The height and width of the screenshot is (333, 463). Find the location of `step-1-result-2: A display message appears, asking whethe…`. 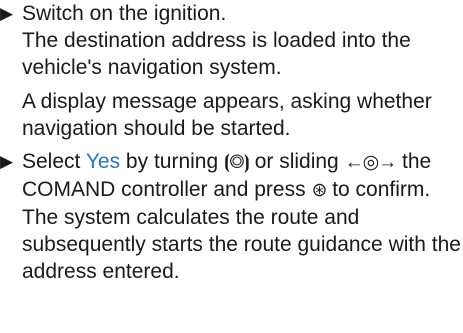

step-1-result-2: A display message appears, asking whethe… is located at coordinates (227, 115).